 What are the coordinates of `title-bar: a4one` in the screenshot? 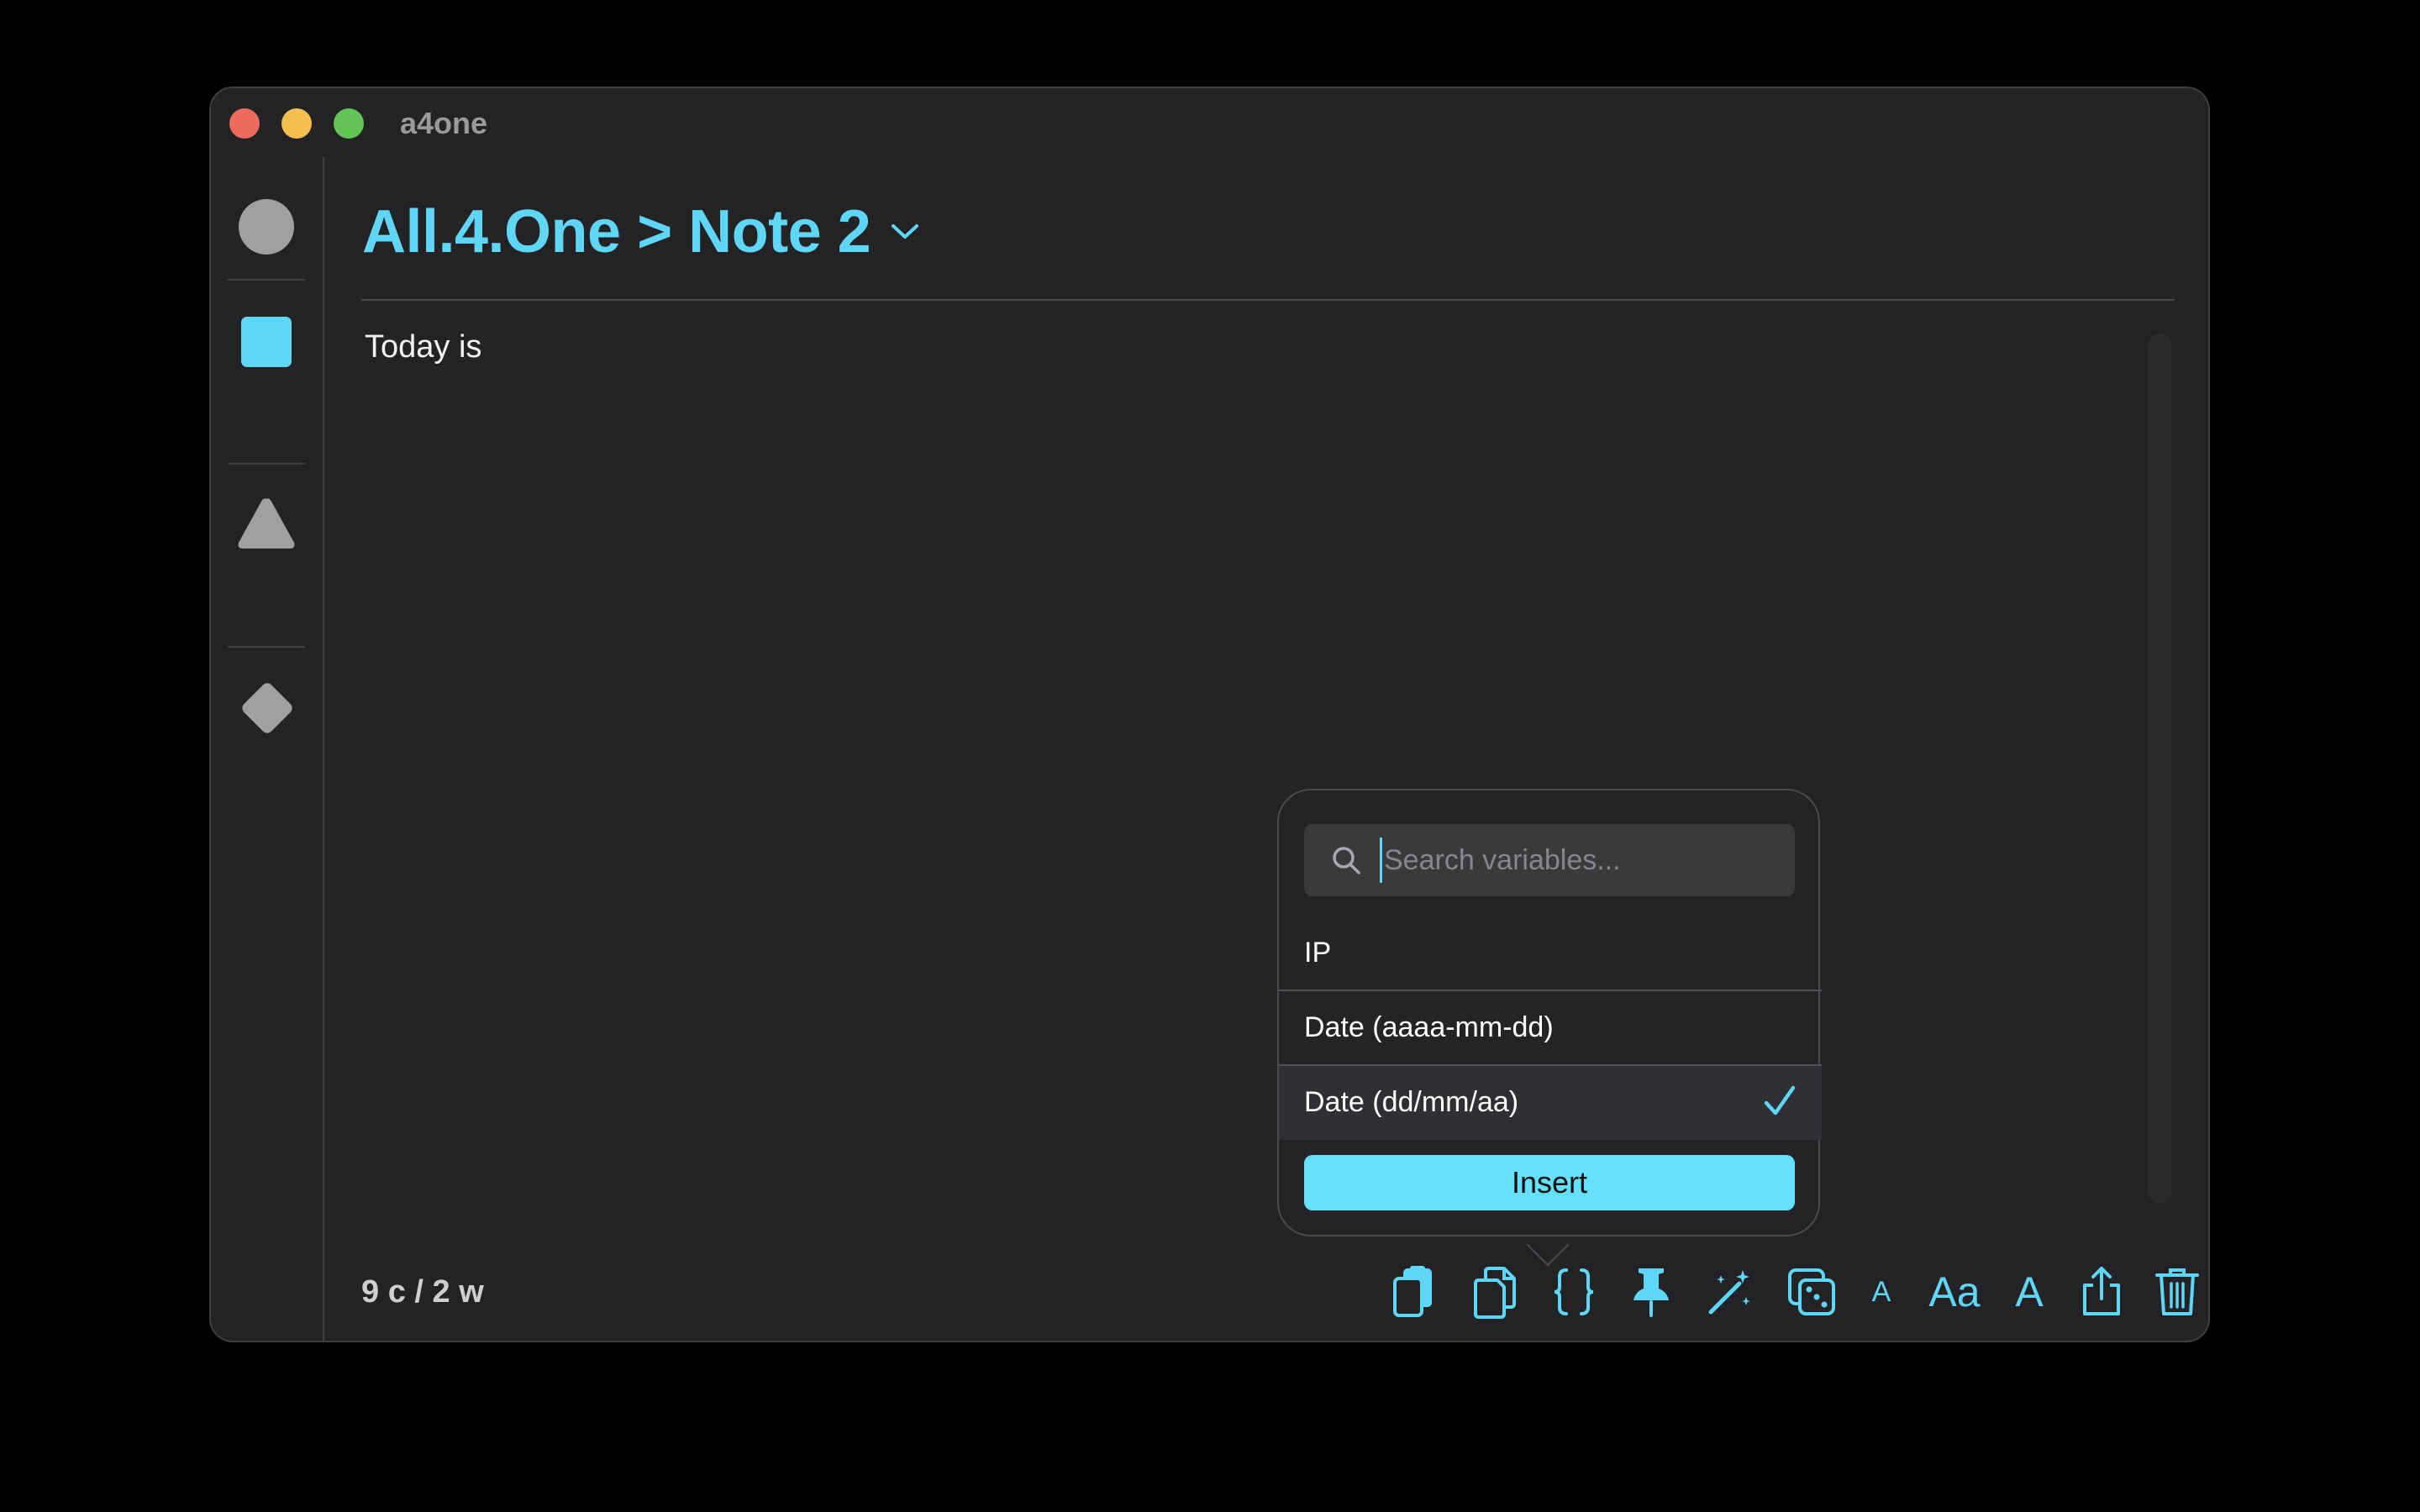 It's located at (1209, 122).